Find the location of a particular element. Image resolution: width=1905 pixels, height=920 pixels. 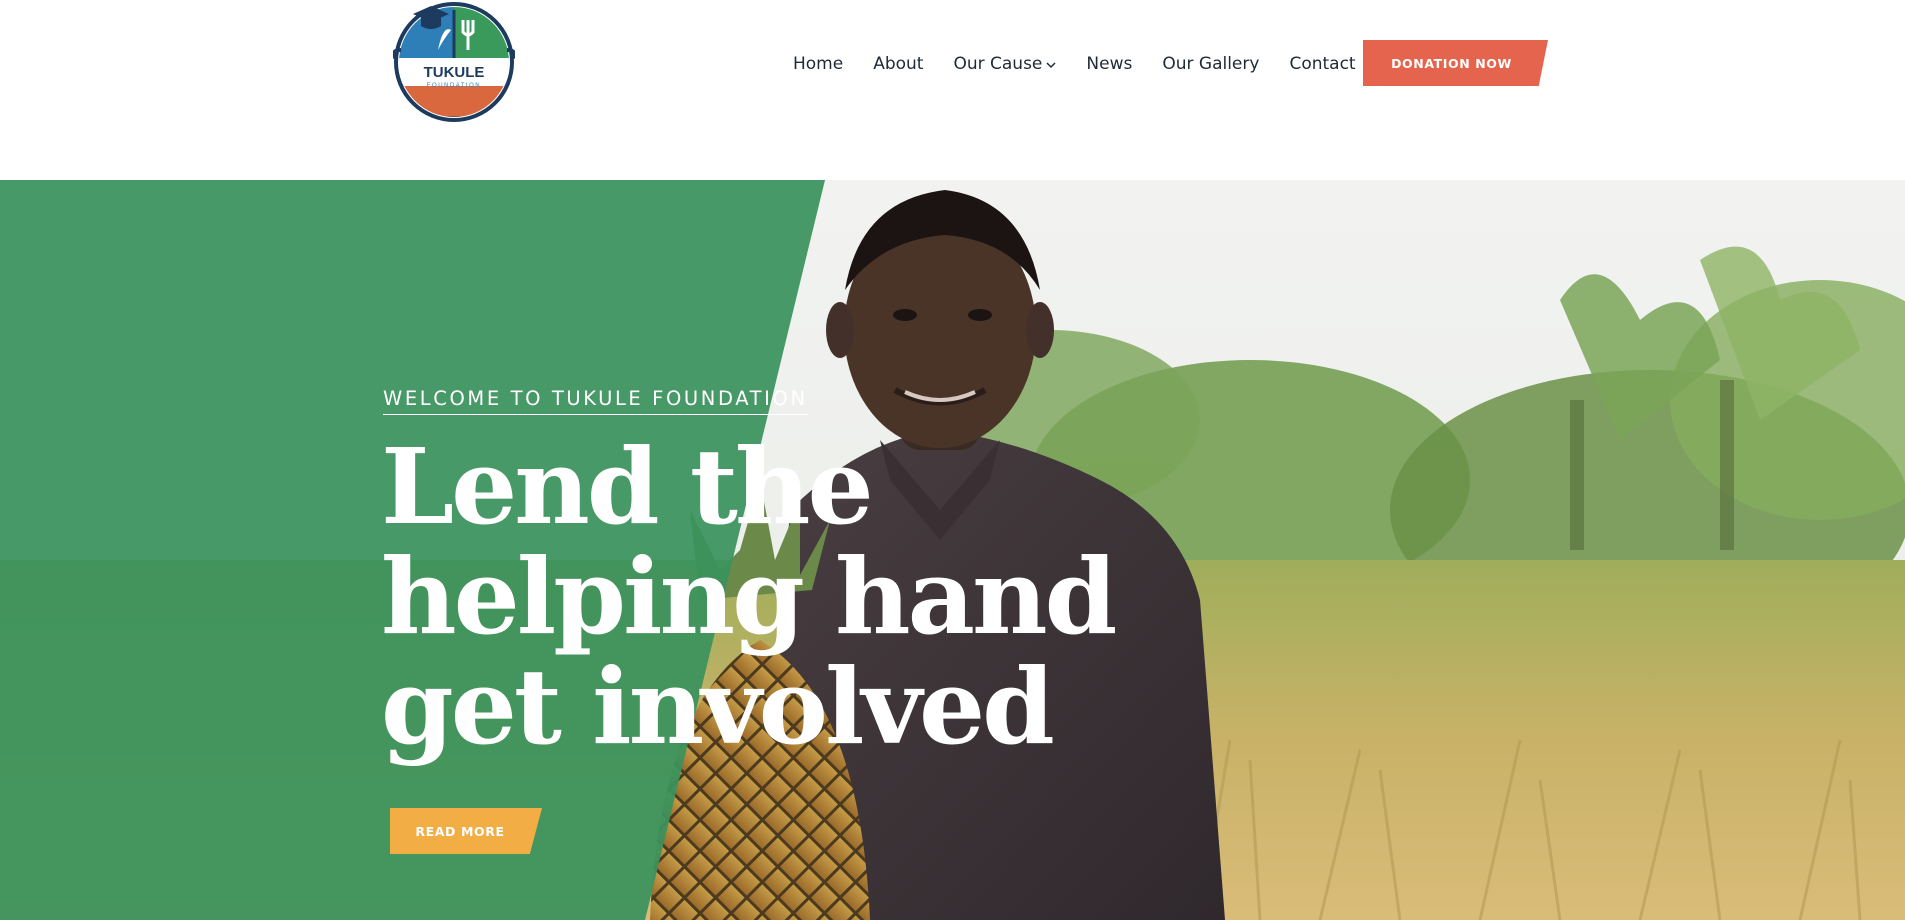

nav-item-label: Home is located at coordinates (818, 64).